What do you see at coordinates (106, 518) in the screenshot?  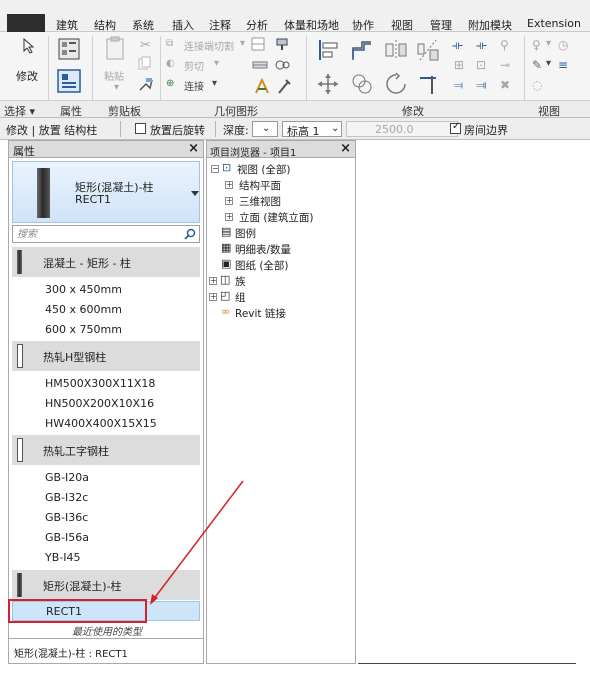 I see `type-list-item: GB-I36c` at bounding box center [106, 518].